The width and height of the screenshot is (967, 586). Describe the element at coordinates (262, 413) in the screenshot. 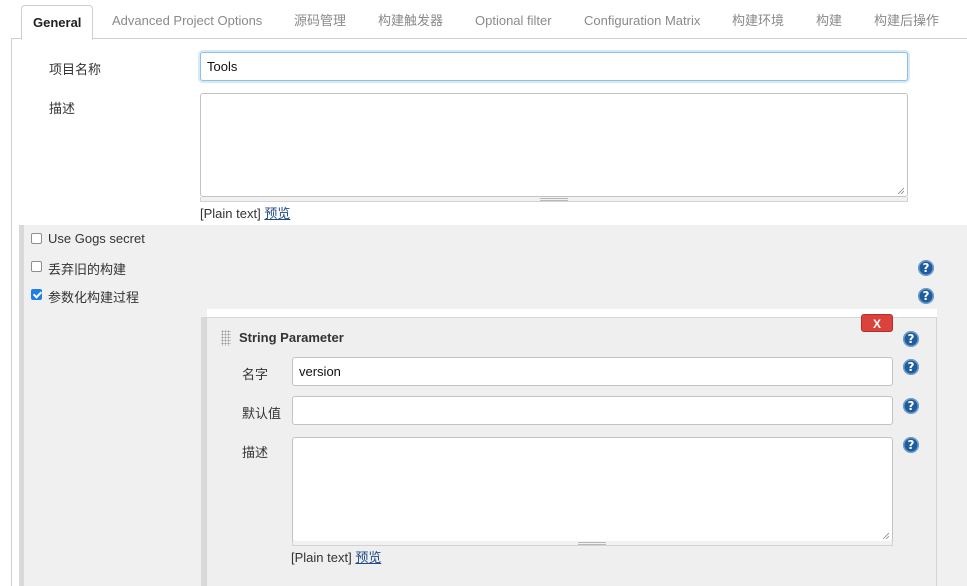

I see `param-default-label: 默认值` at that location.